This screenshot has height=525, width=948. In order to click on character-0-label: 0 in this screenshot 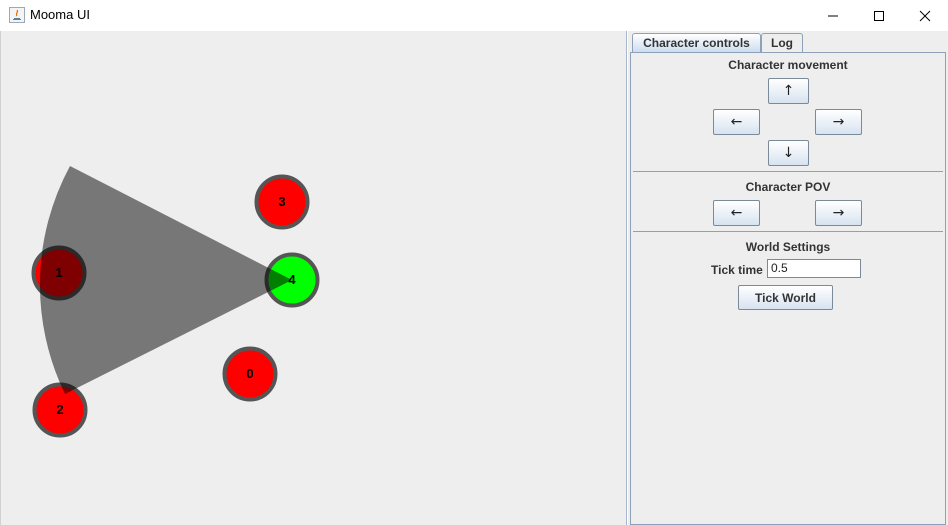, I will do `click(249, 373)`.